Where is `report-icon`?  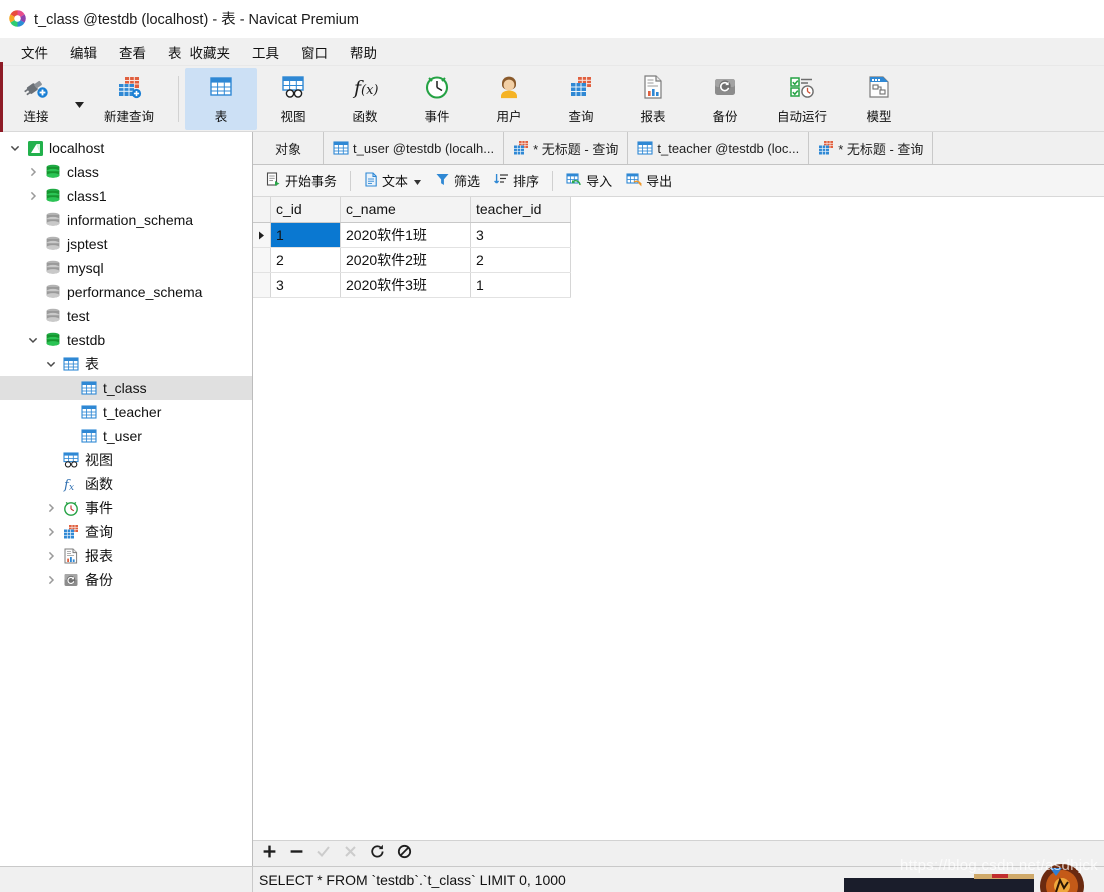
report-icon is located at coordinates (71, 556).